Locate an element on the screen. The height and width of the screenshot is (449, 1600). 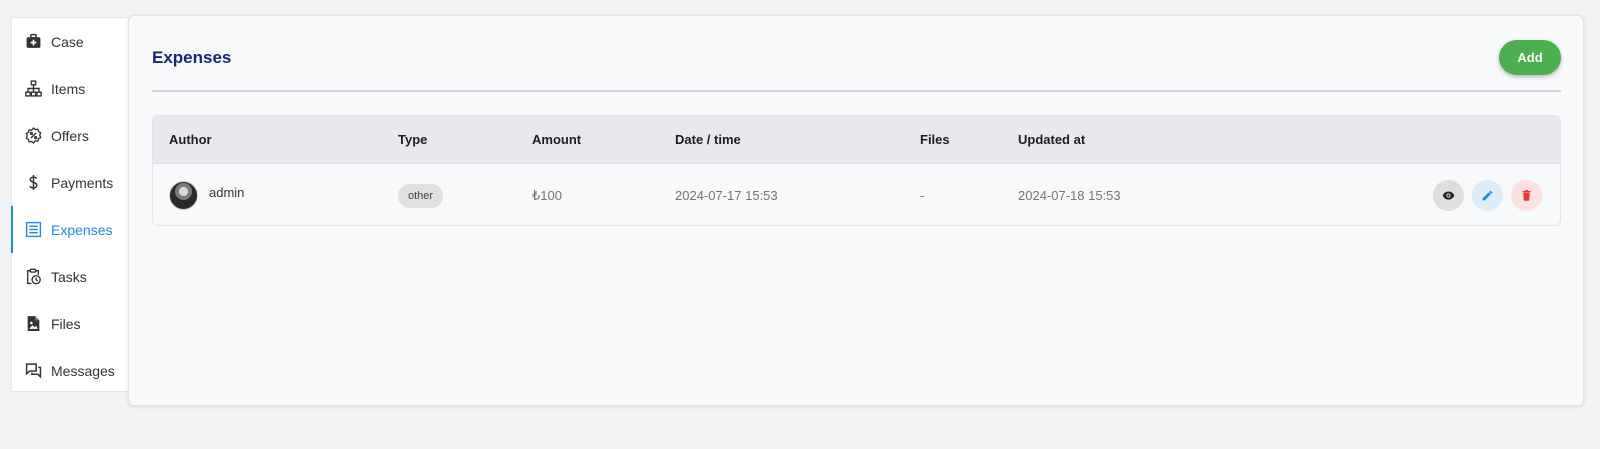
sidebar-item-label: Tasks is located at coordinates (69, 276).